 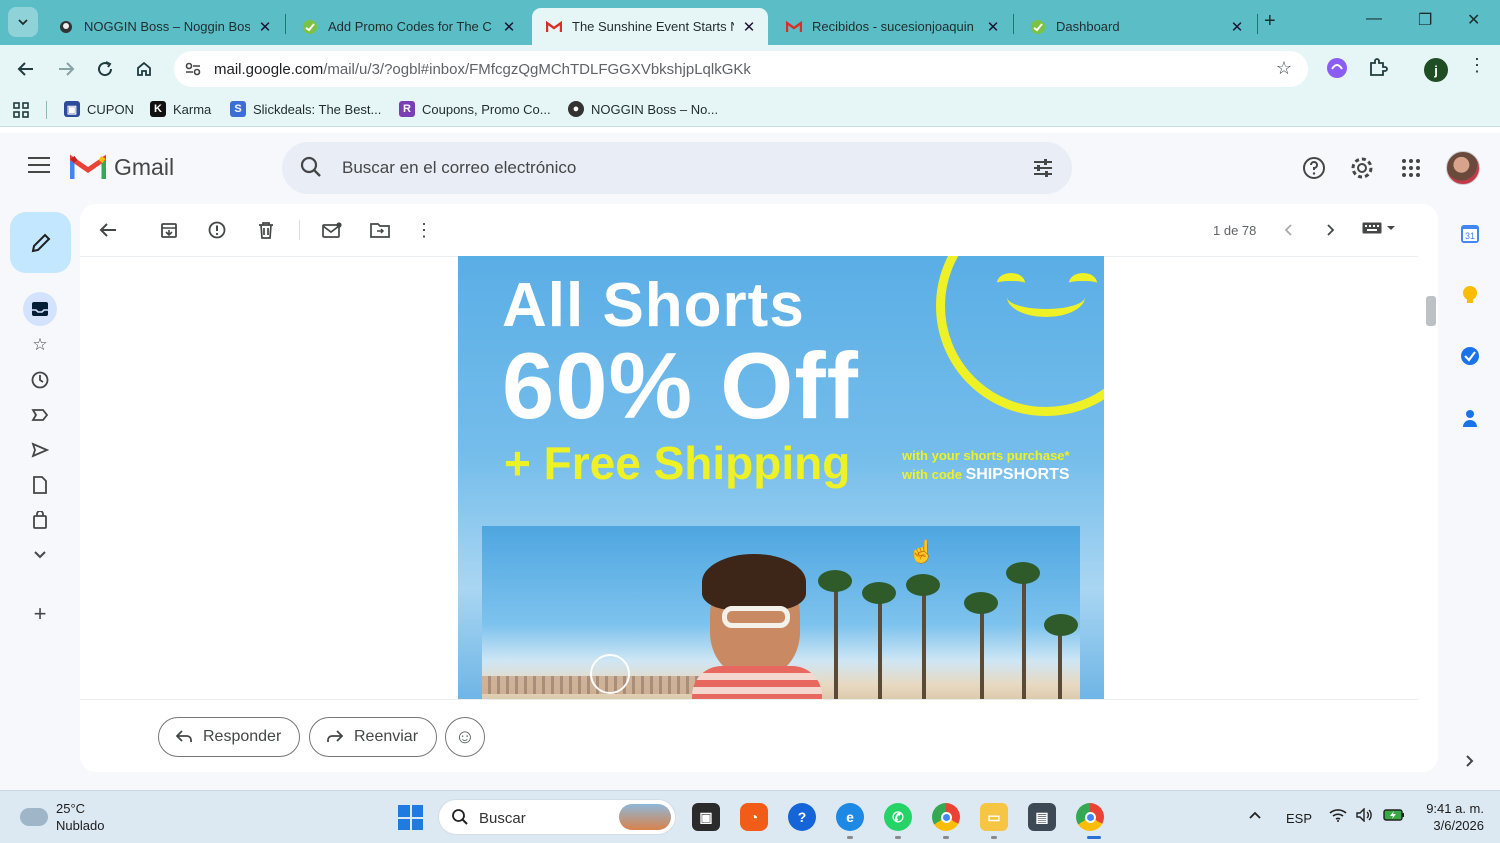 I want to click on forward-icon, so click(x=66, y=69).